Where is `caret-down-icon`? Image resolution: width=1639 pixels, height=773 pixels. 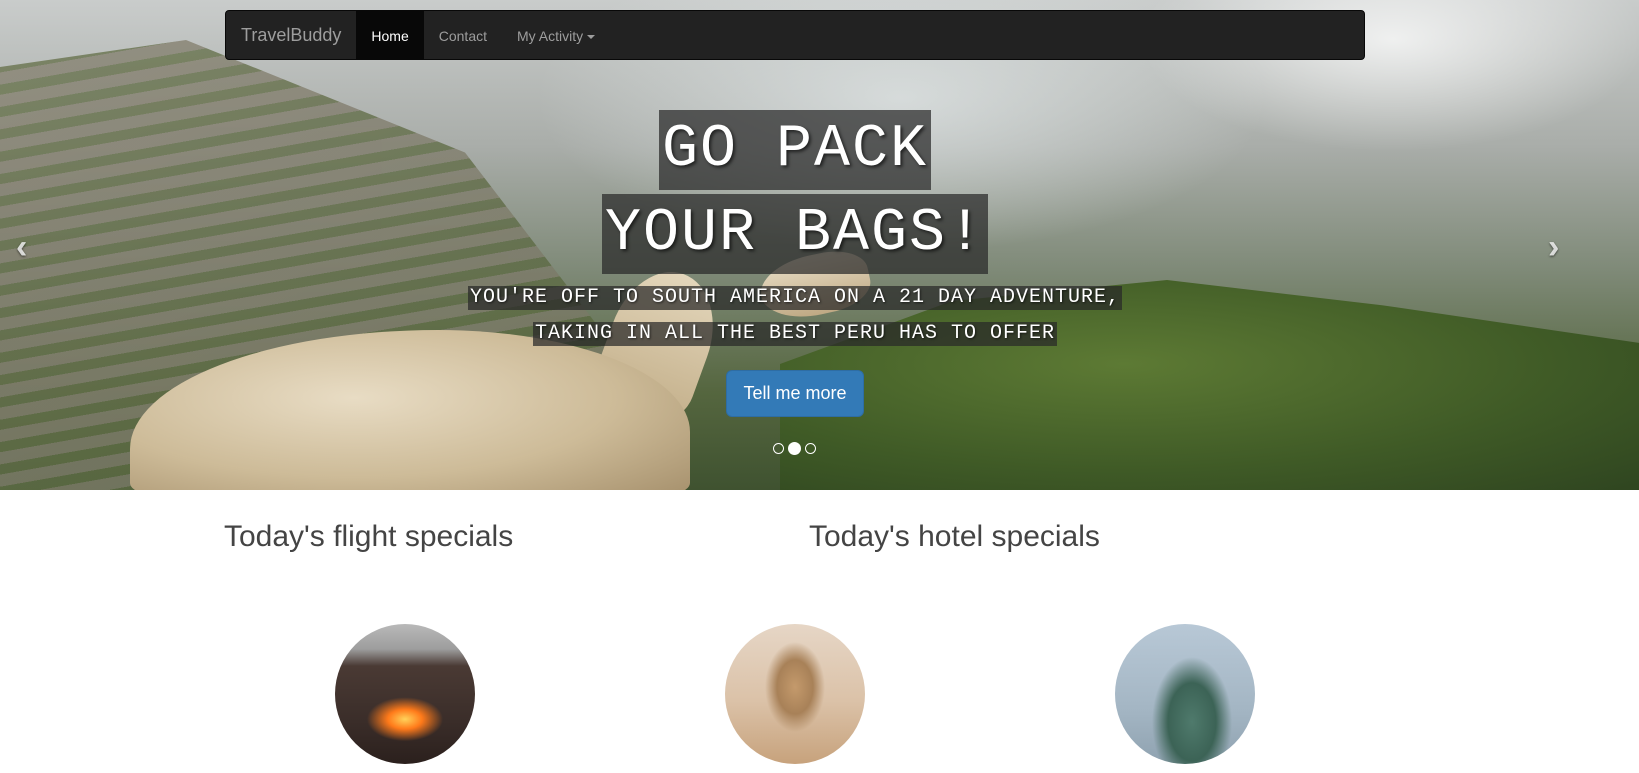 caret-down-icon is located at coordinates (591, 37).